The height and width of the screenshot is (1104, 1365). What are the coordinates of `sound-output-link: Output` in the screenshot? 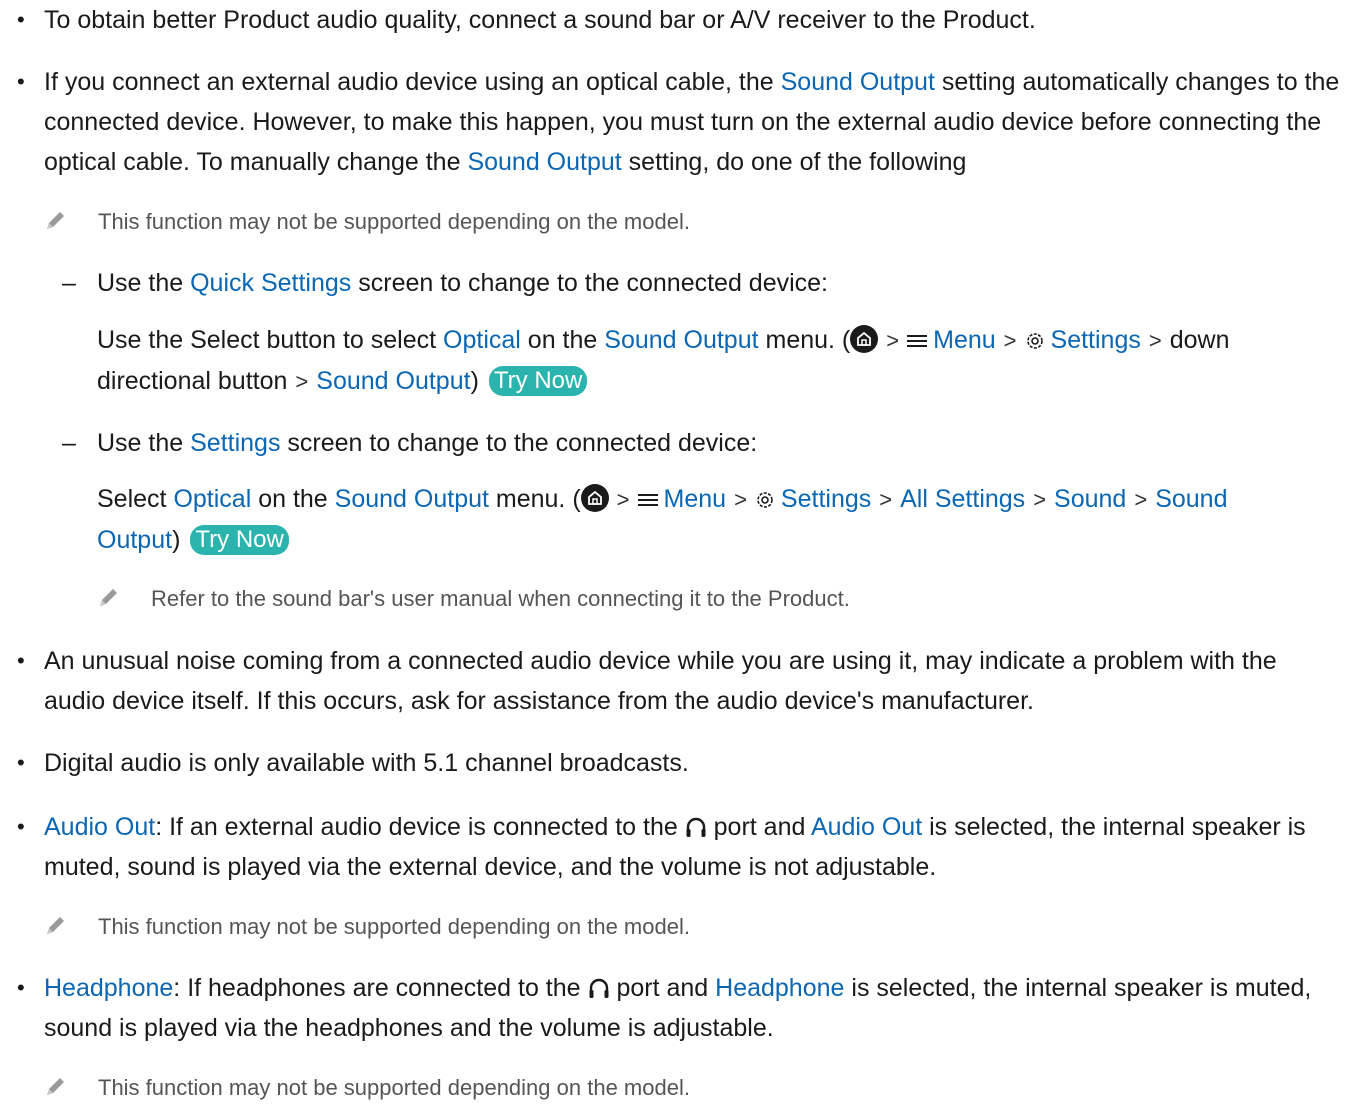 It's located at (134, 540).